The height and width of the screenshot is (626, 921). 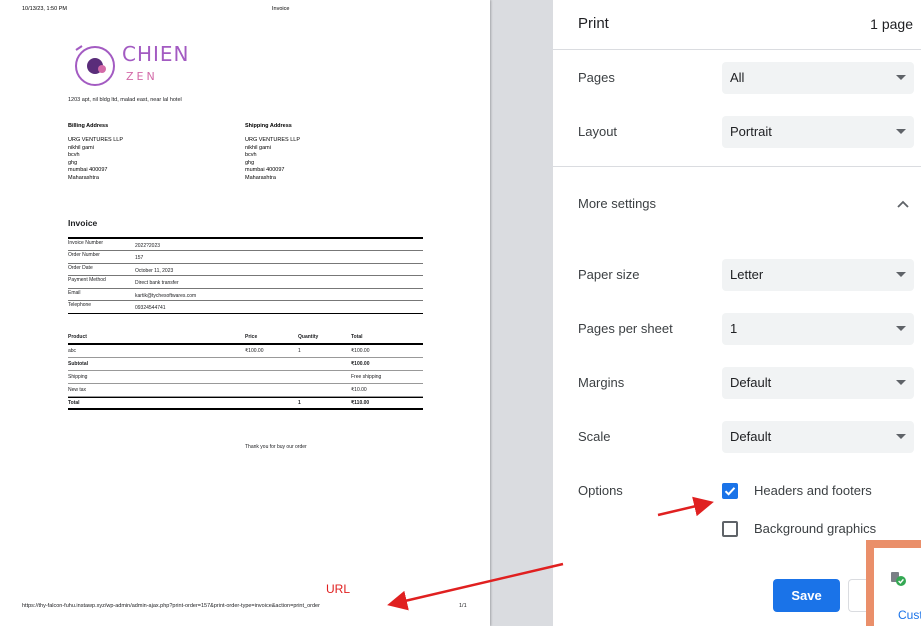 What do you see at coordinates (273, 140) in the screenshot?
I see `shipping-line: URG VENTURES LLP` at bounding box center [273, 140].